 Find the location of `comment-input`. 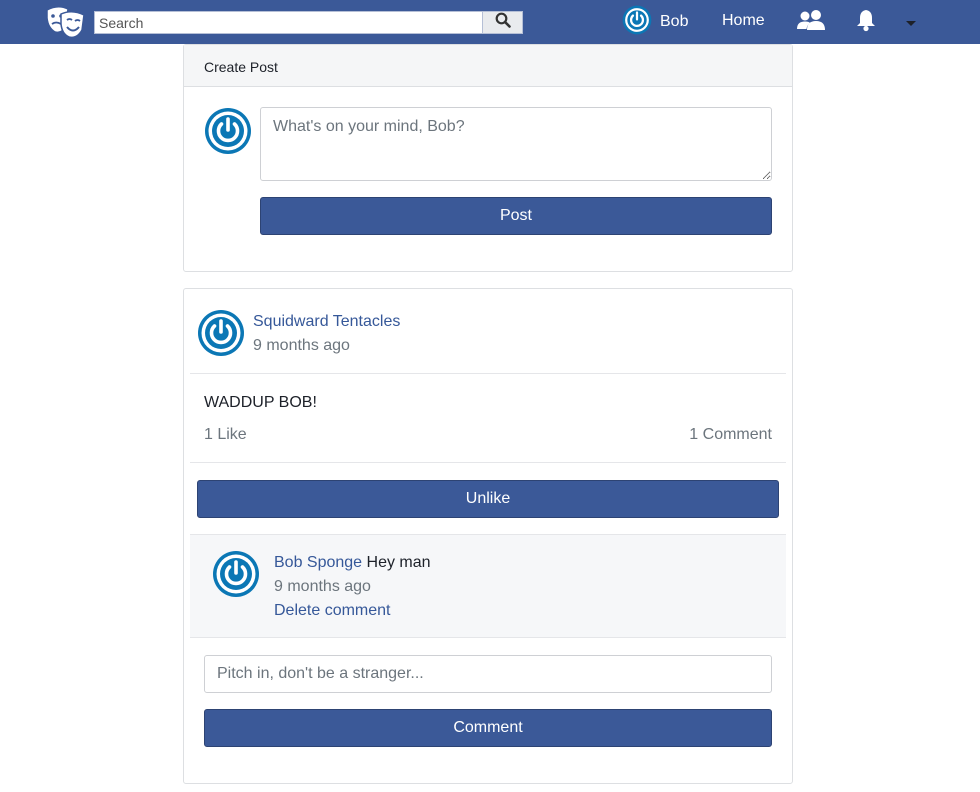

comment-input is located at coordinates (488, 674).